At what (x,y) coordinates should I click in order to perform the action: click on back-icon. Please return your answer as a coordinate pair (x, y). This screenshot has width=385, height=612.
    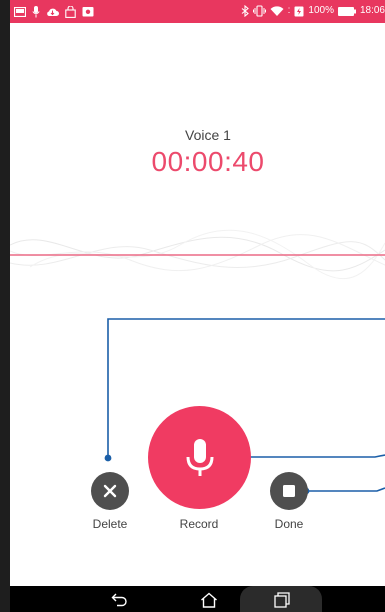
    Looking at the image, I should click on (119, 600).